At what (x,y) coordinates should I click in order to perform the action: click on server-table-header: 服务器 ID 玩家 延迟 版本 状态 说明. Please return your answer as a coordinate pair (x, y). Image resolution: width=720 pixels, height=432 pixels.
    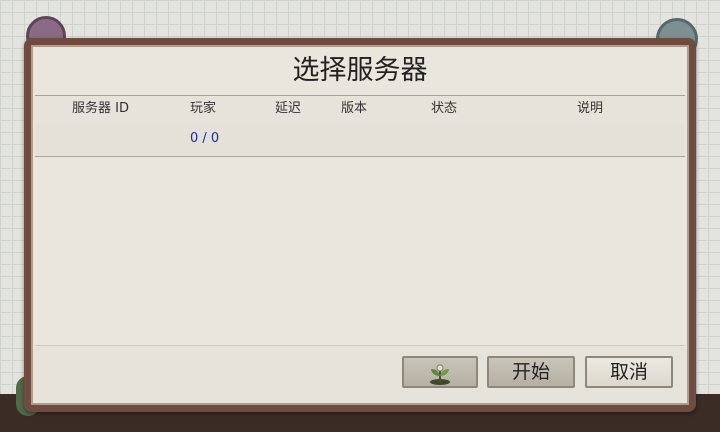
    Looking at the image, I should click on (360, 109).